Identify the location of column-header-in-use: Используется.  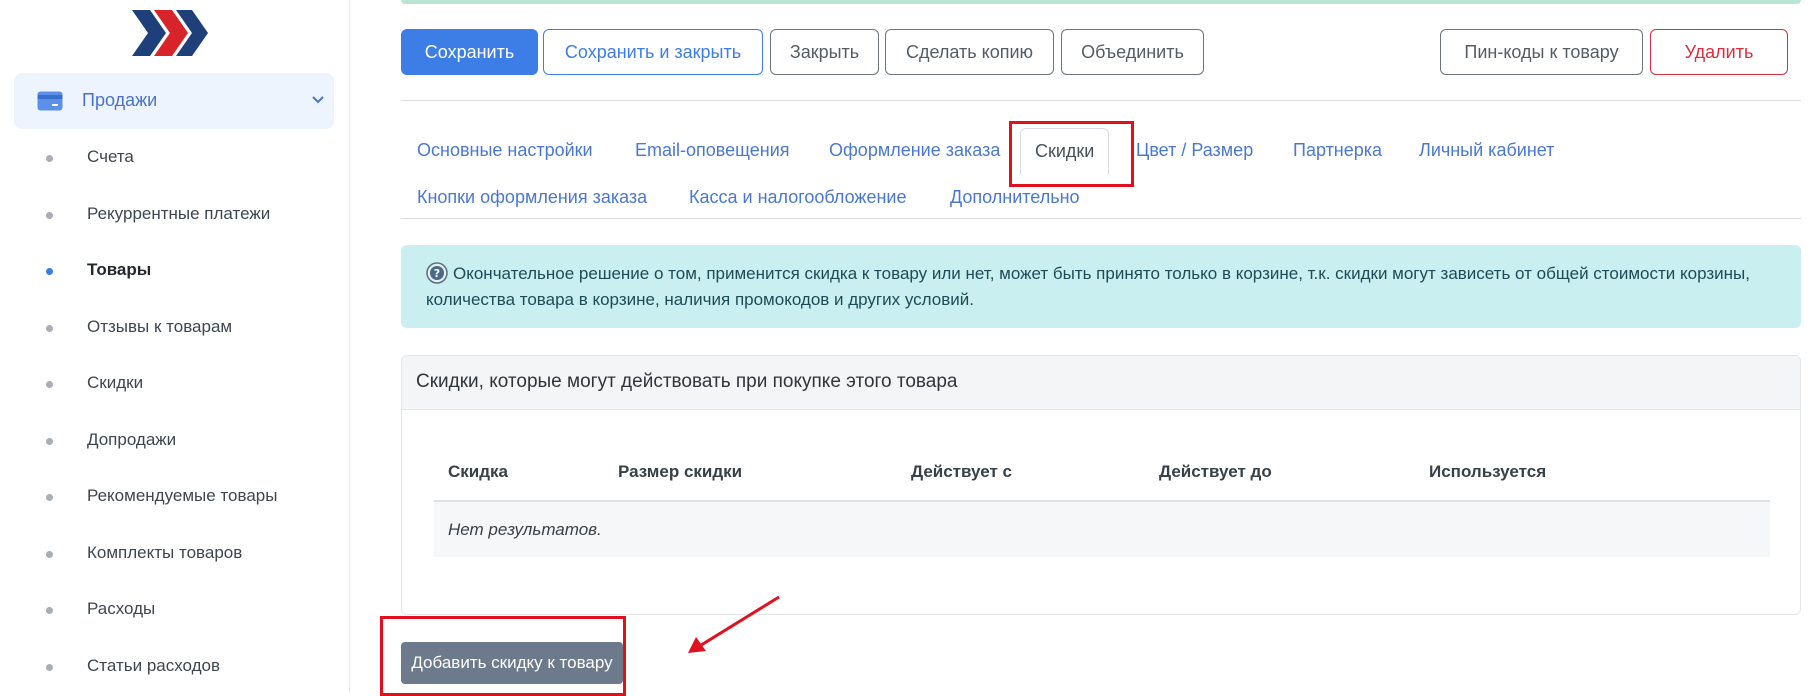
(1487, 472).